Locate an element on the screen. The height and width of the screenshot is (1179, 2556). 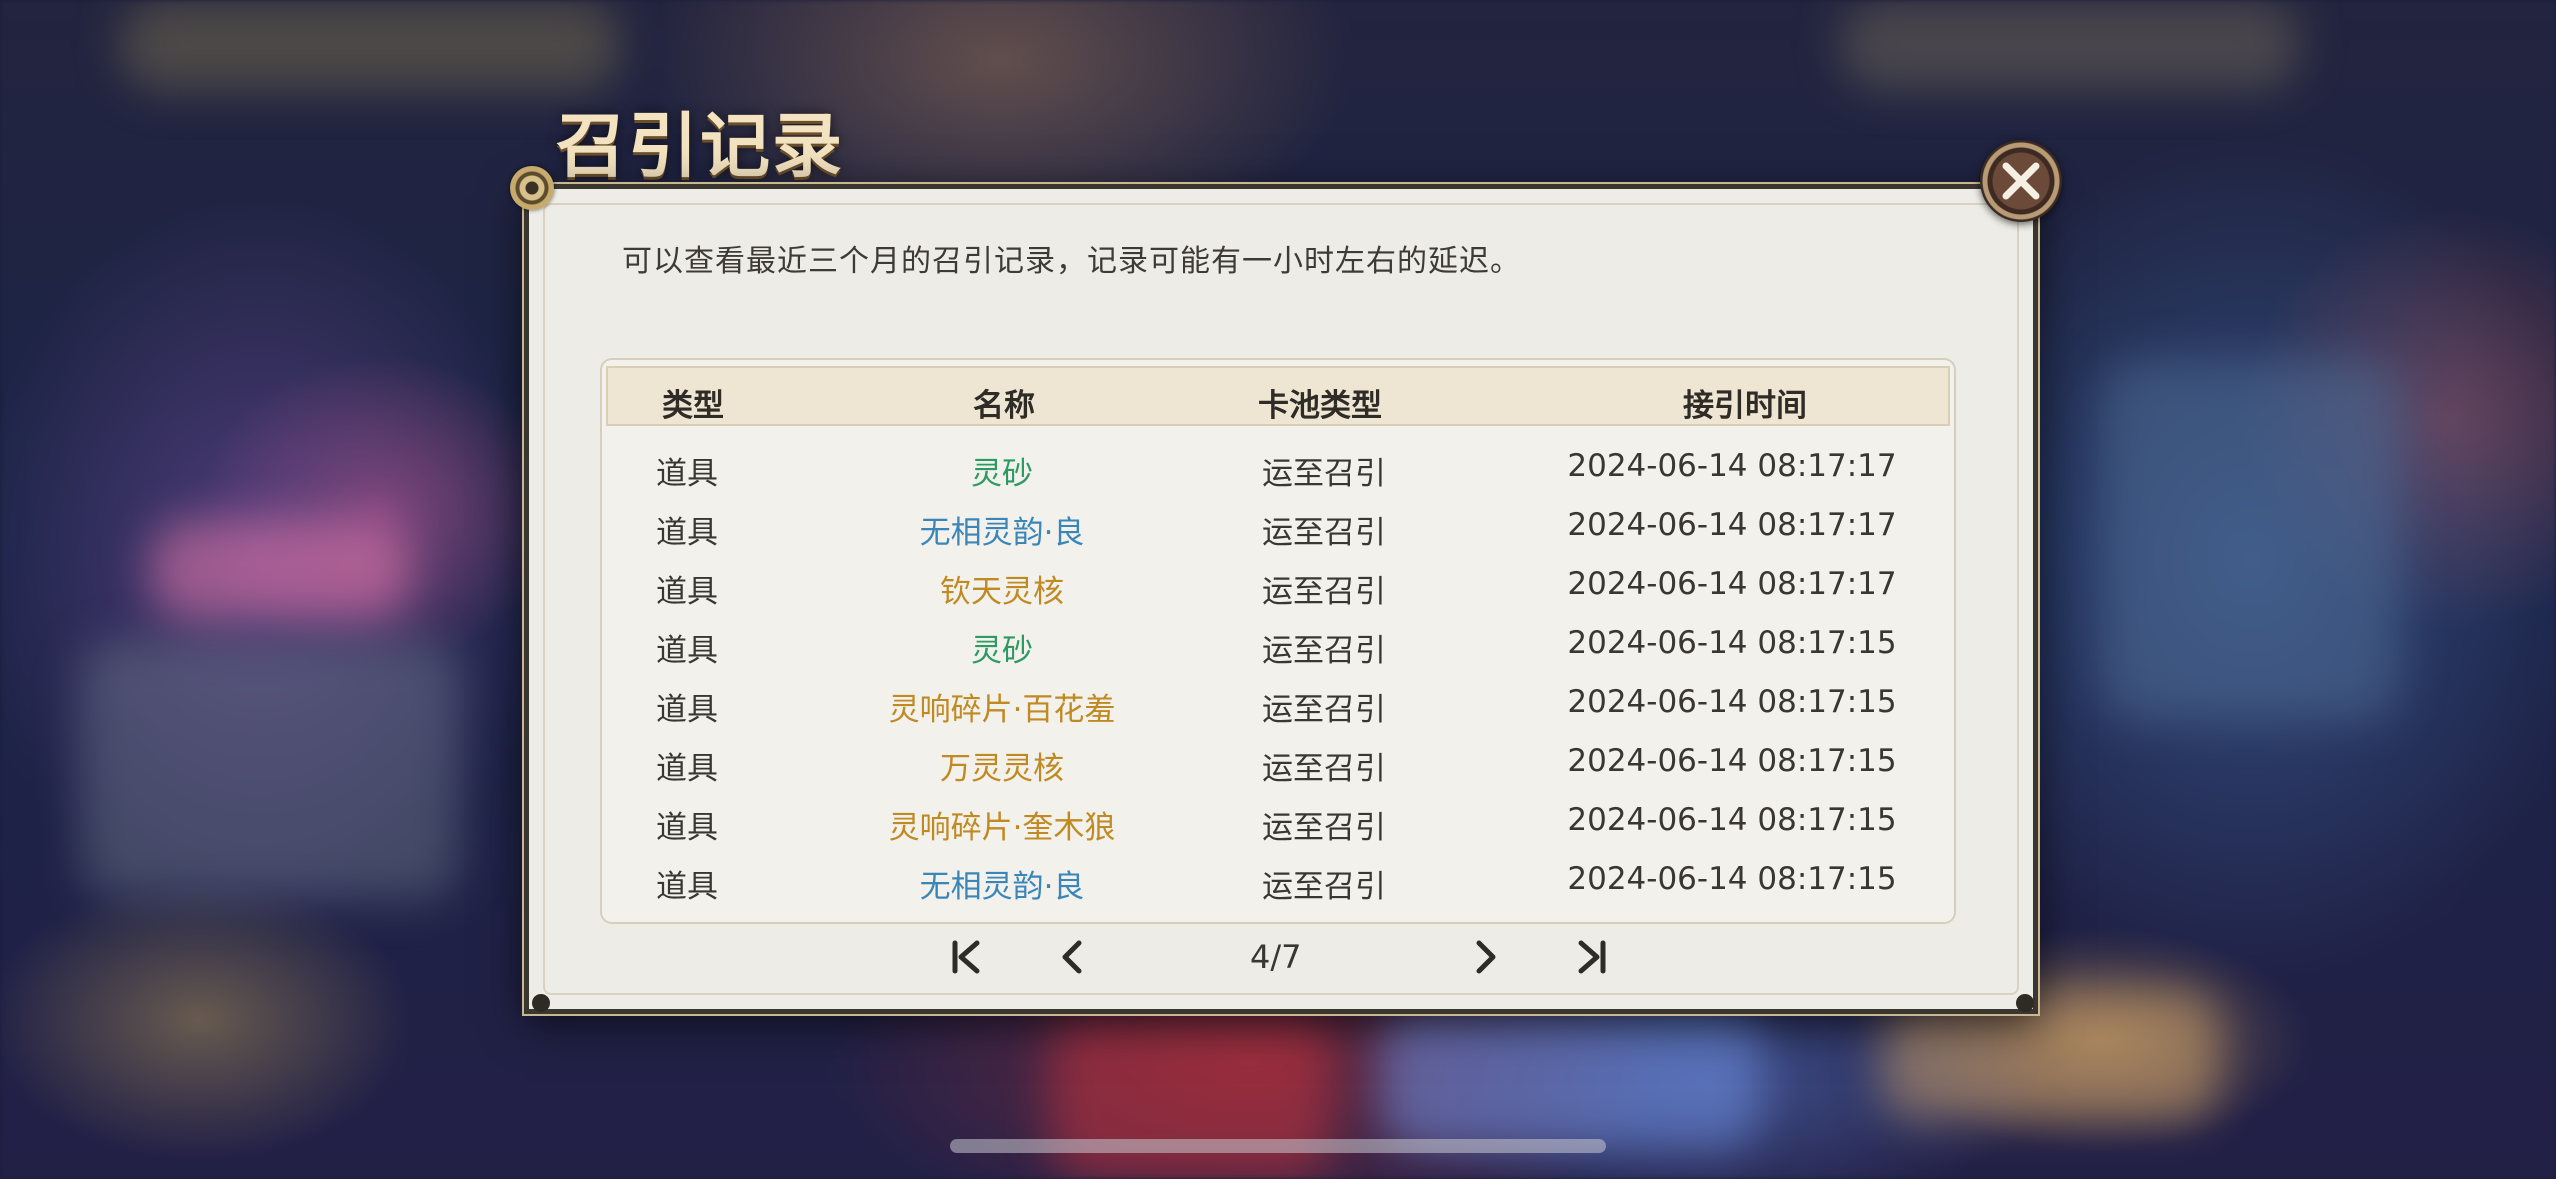
table-row: 道具 无相灵韵·良 运至召引 2024-06-14 08:17:17 is located at coordinates (1278, 526).